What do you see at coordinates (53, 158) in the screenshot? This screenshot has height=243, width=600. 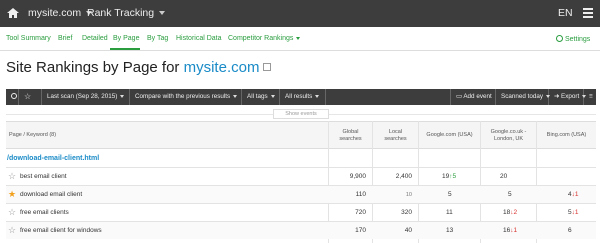 I see `page-group-link: /download-email-client.html` at bounding box center [53, 158].